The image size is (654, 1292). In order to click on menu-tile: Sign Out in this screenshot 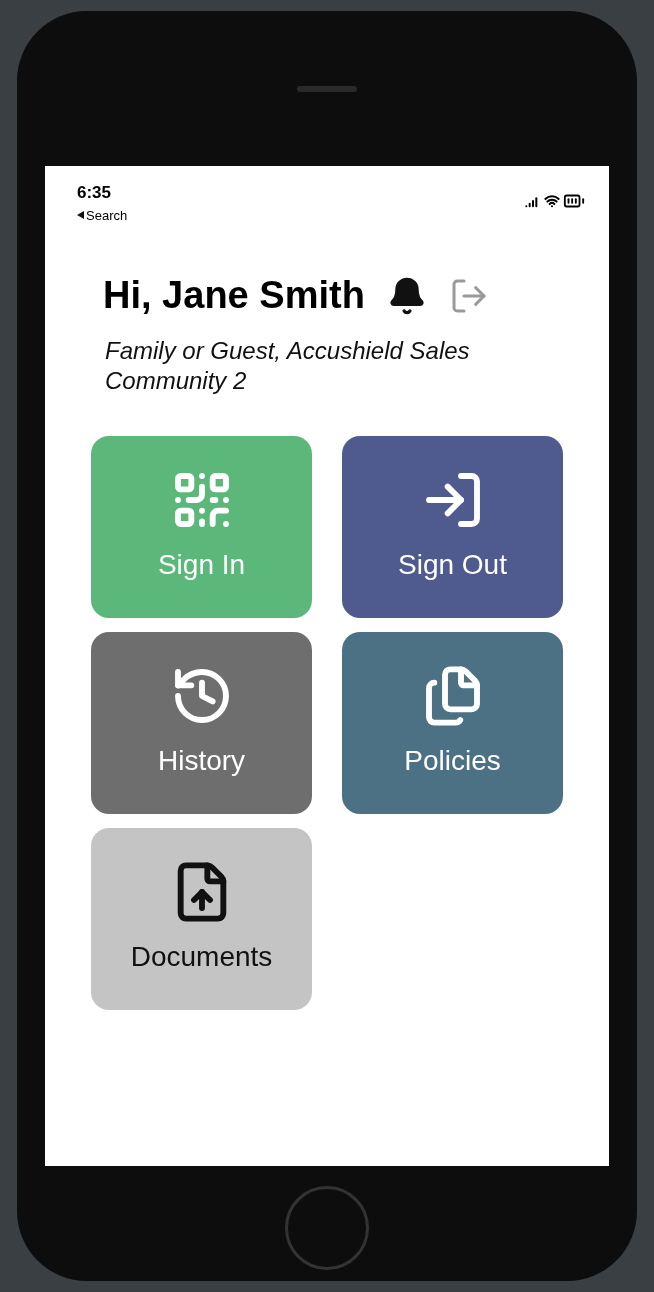, I will do `click(452, 527)`.